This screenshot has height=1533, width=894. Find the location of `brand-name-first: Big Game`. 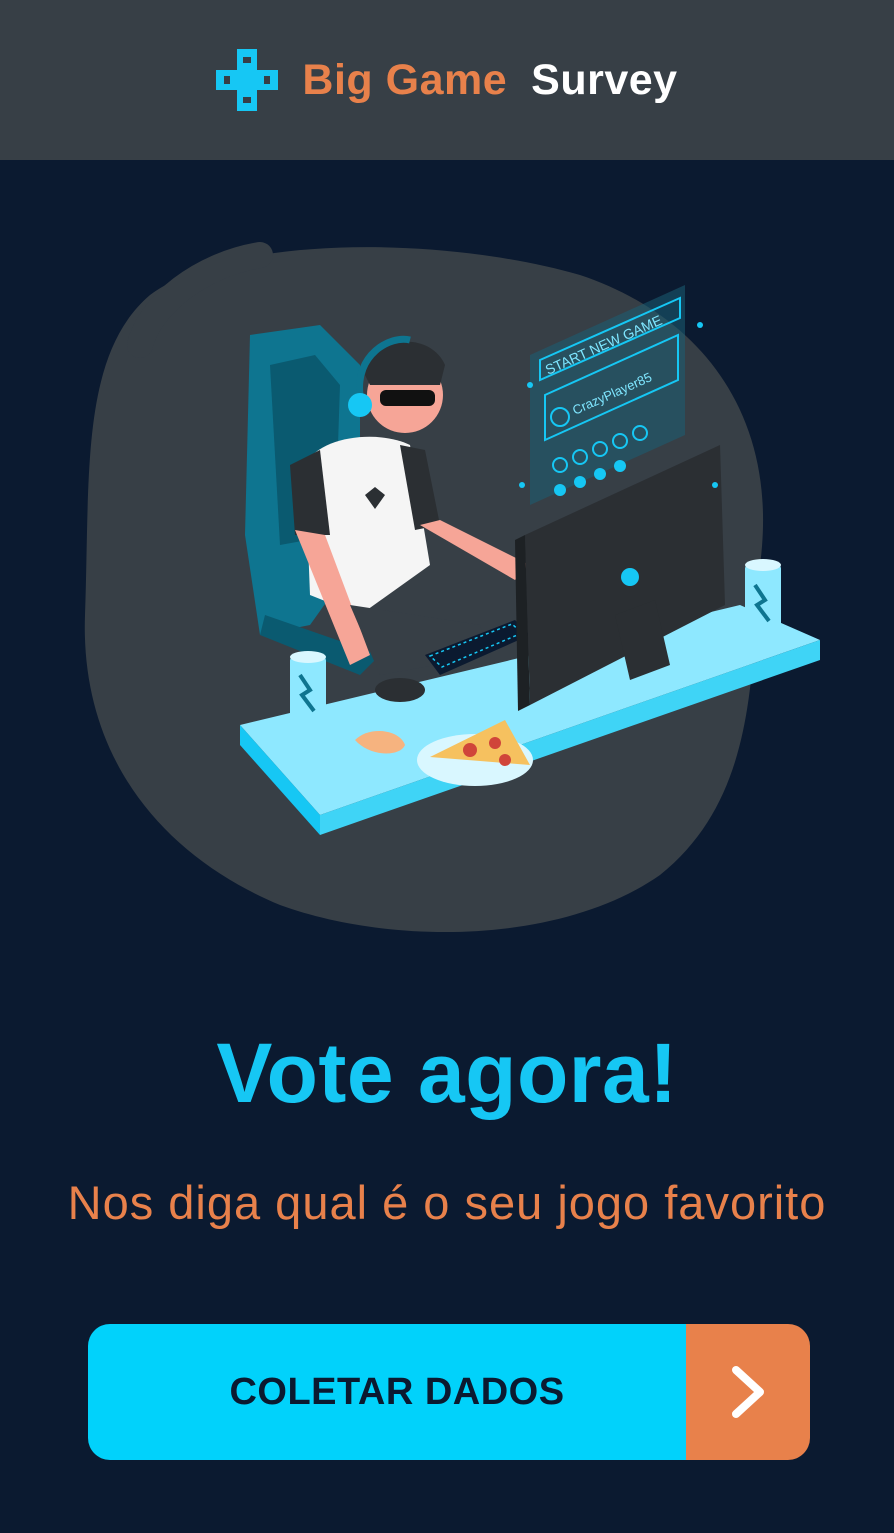

brand-name-first: Big Game is located at coordinates (405, 79).